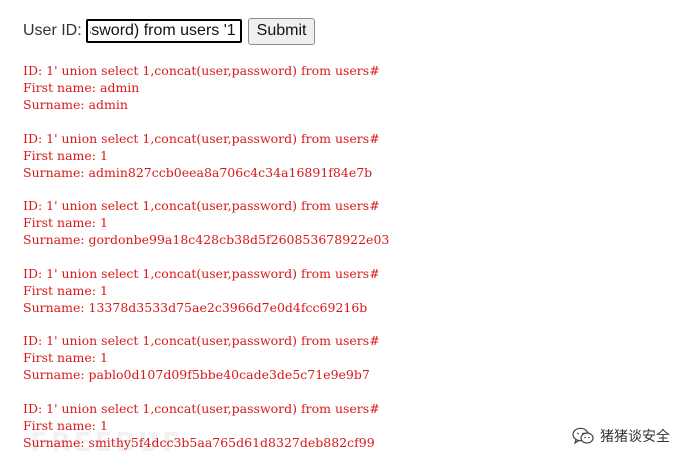 The image size is (690, 464). I want to click on wechat-icon, so click(583, 436).